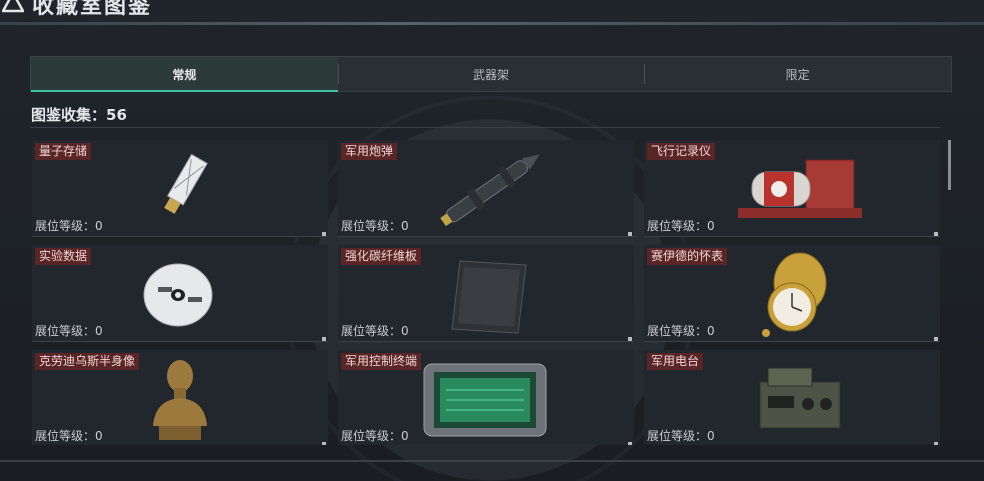 The image size is (984, 481). I want to click on bottom-divider, so click(492, 461).